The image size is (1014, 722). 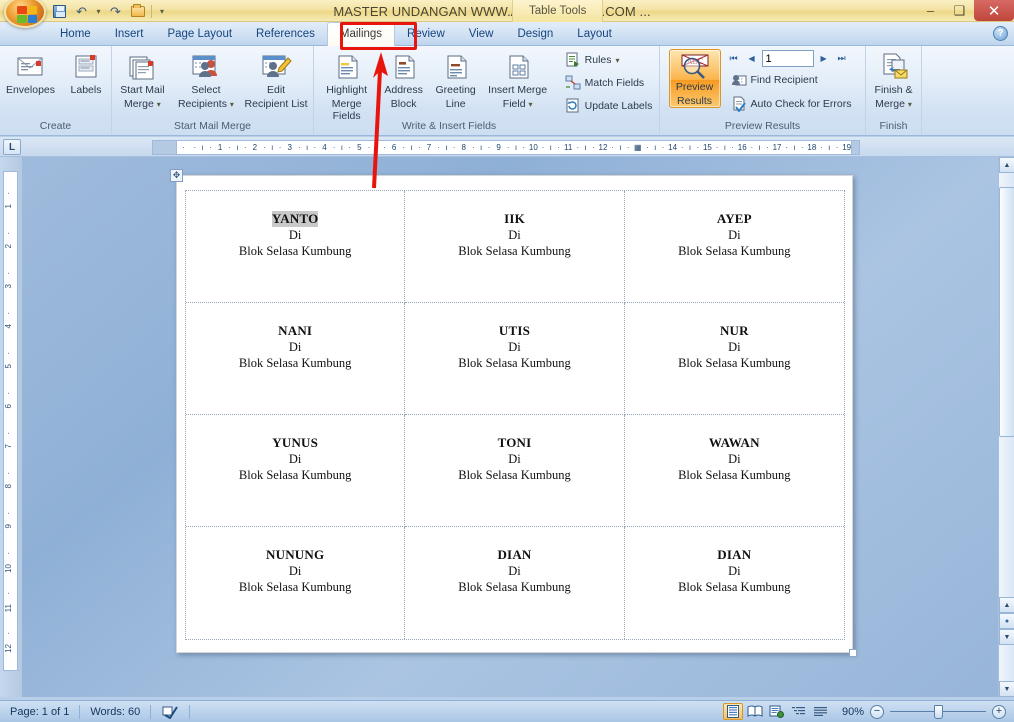 I want to click on find-recipient-icon, so click(x=739, y=80).